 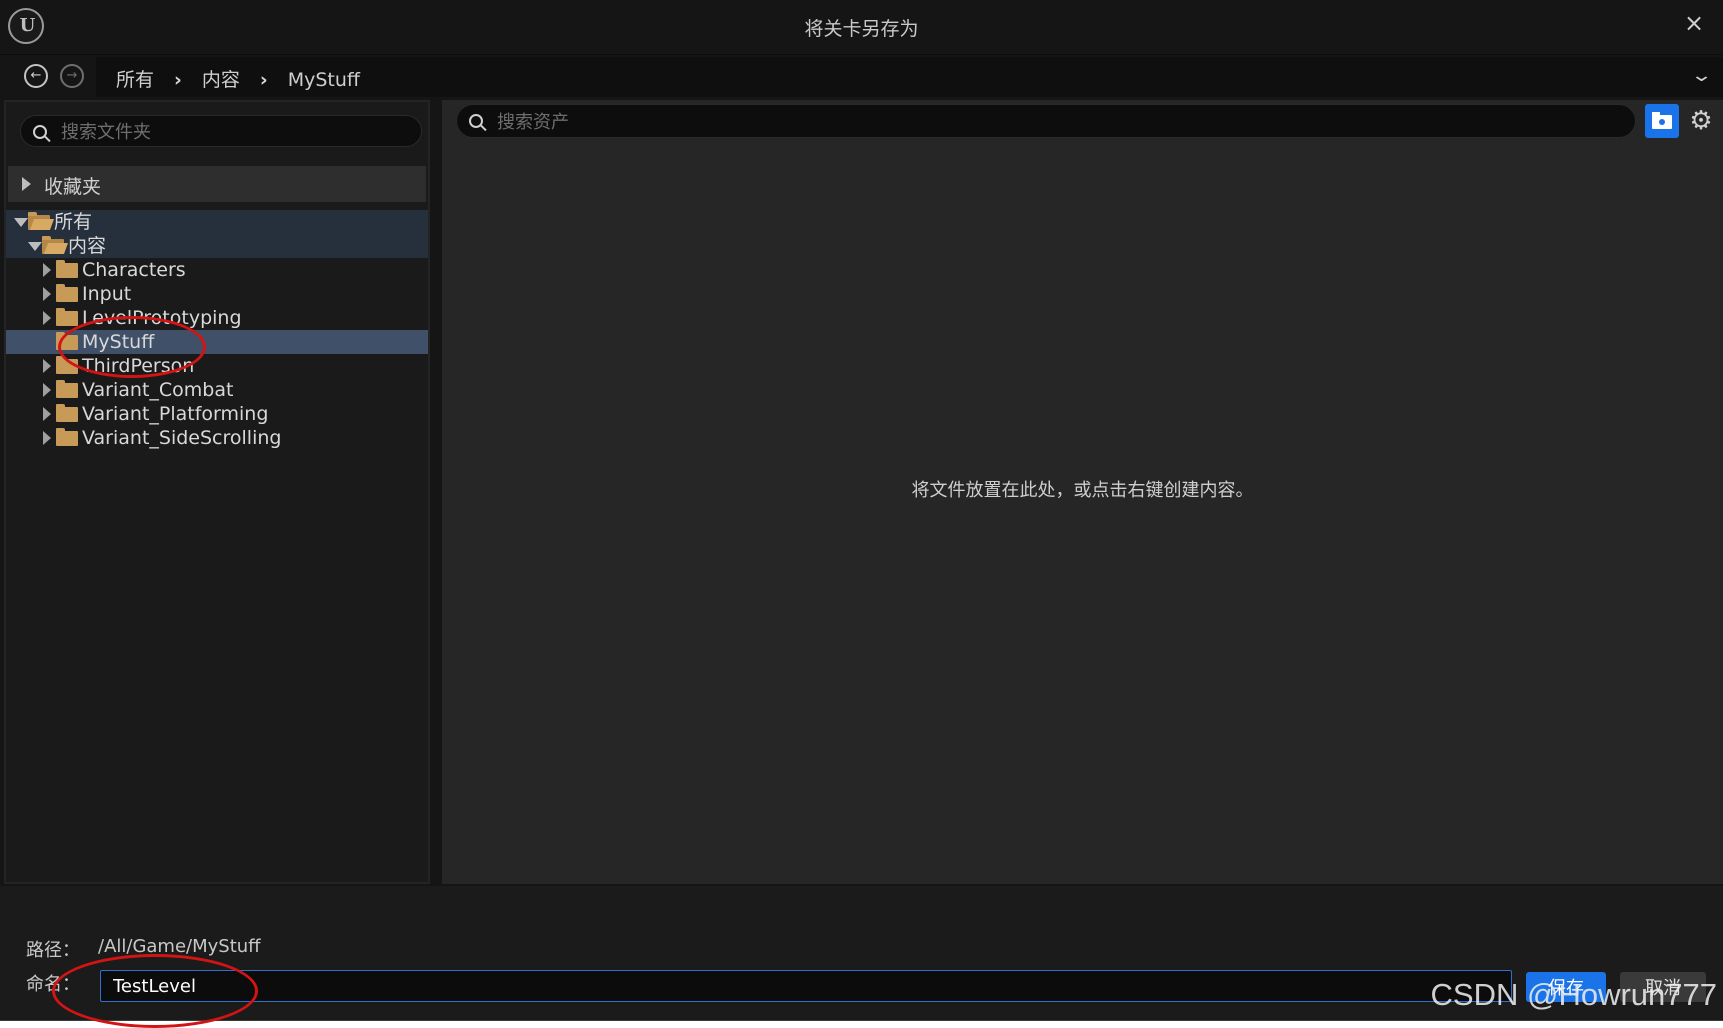 What do you see at coordinates (909, 77) in the screenshot?
I see `breadcrumb-bar: 所有 › 内容 › MyStuff ⌄` at bounding box center [909, 77].